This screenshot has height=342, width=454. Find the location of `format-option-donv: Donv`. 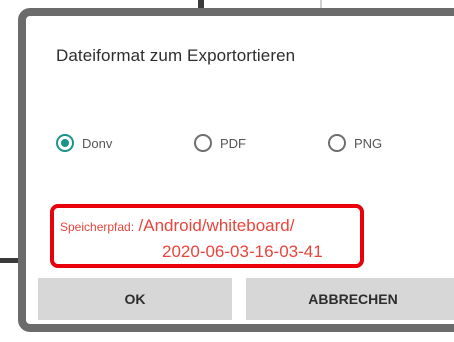

format-option-donv: Donv is located at coordinates (84, 143).